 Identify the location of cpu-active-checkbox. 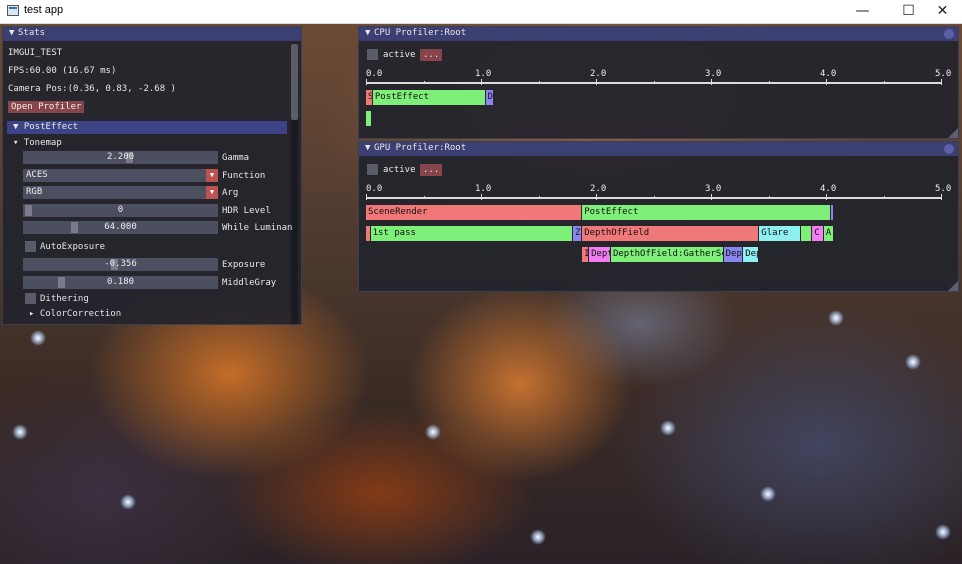
(372, 54).